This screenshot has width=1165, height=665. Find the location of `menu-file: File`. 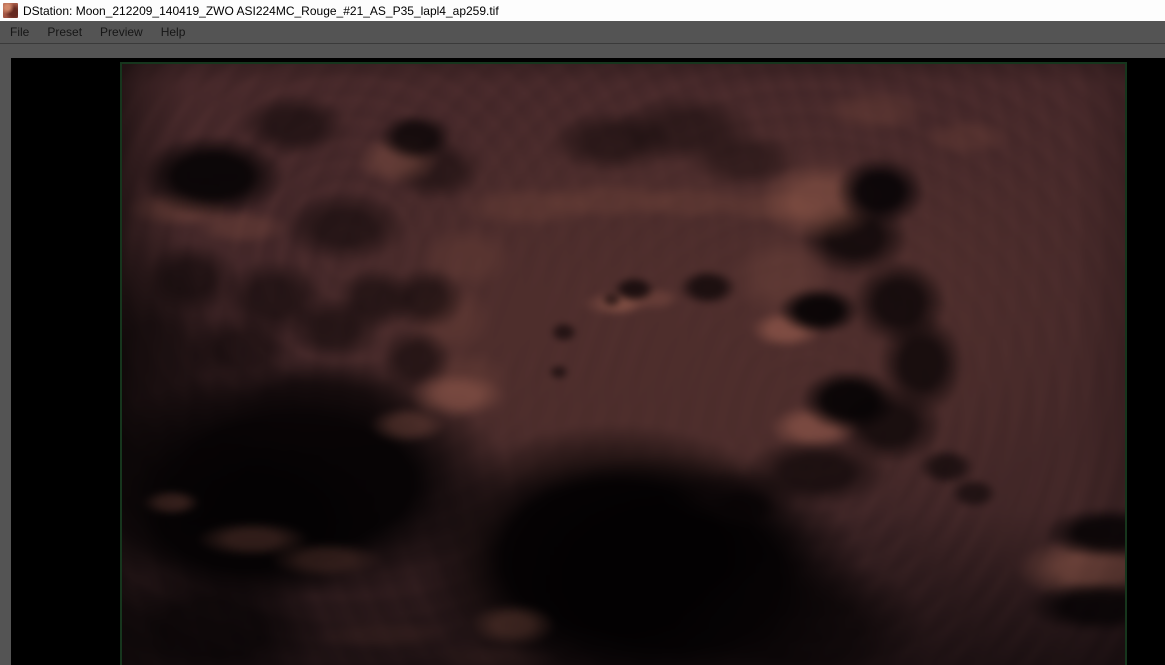

menu-file: File is located at coordinates (19, 32).